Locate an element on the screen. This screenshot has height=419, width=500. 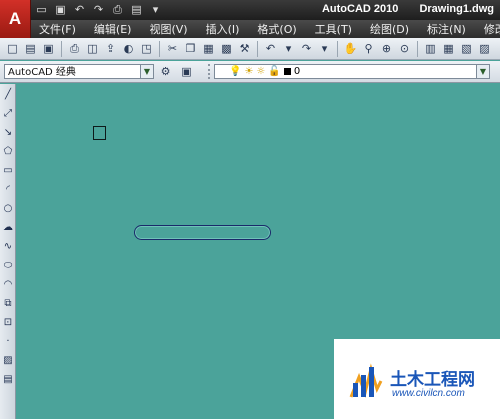
document-name: Drawing1.dwg is located at coordinates (456, 9).